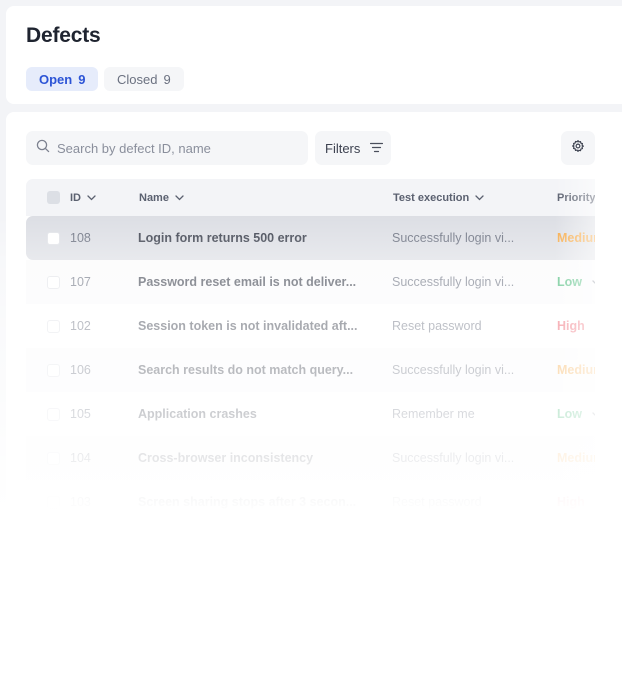  Describe the element at coordinates (82, 79) in the screenshot. I see `tab-open-count: 9` at that location.